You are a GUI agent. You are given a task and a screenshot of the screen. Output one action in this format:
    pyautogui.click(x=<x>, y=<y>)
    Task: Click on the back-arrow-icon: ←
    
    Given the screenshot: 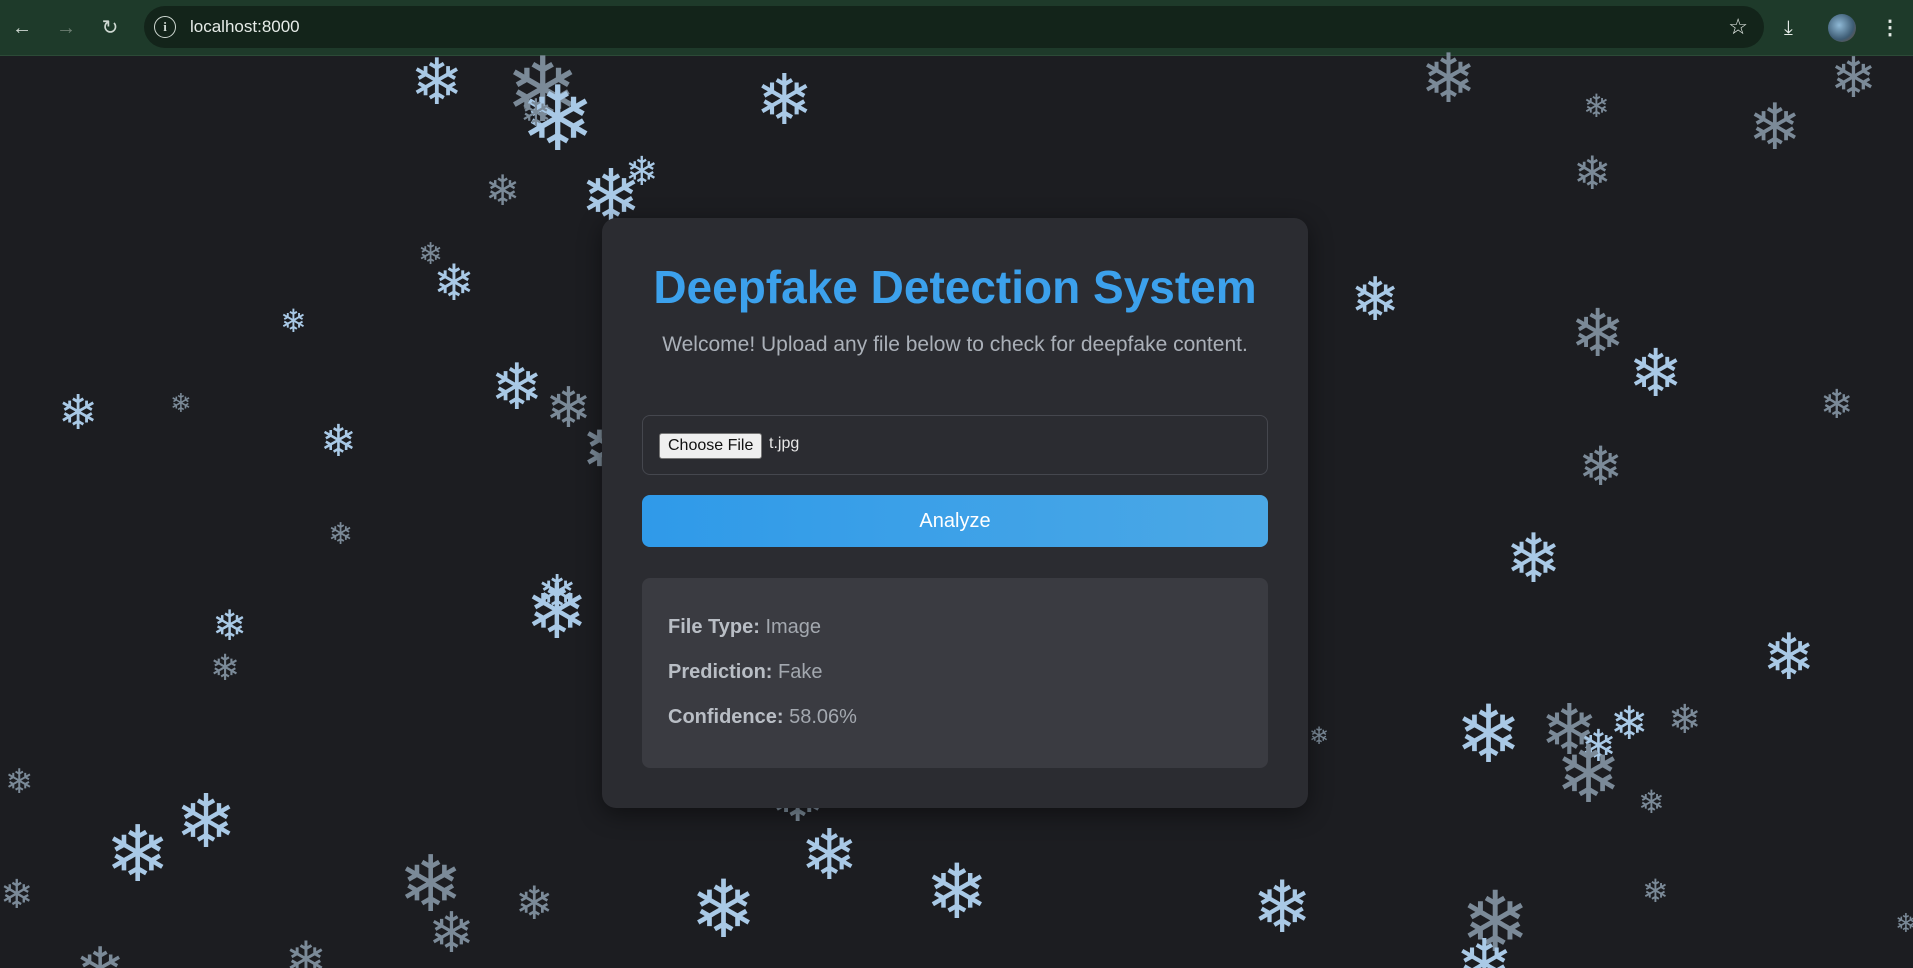 What is the action you would take?
    pyautogui.click(x=22, y=28)
    